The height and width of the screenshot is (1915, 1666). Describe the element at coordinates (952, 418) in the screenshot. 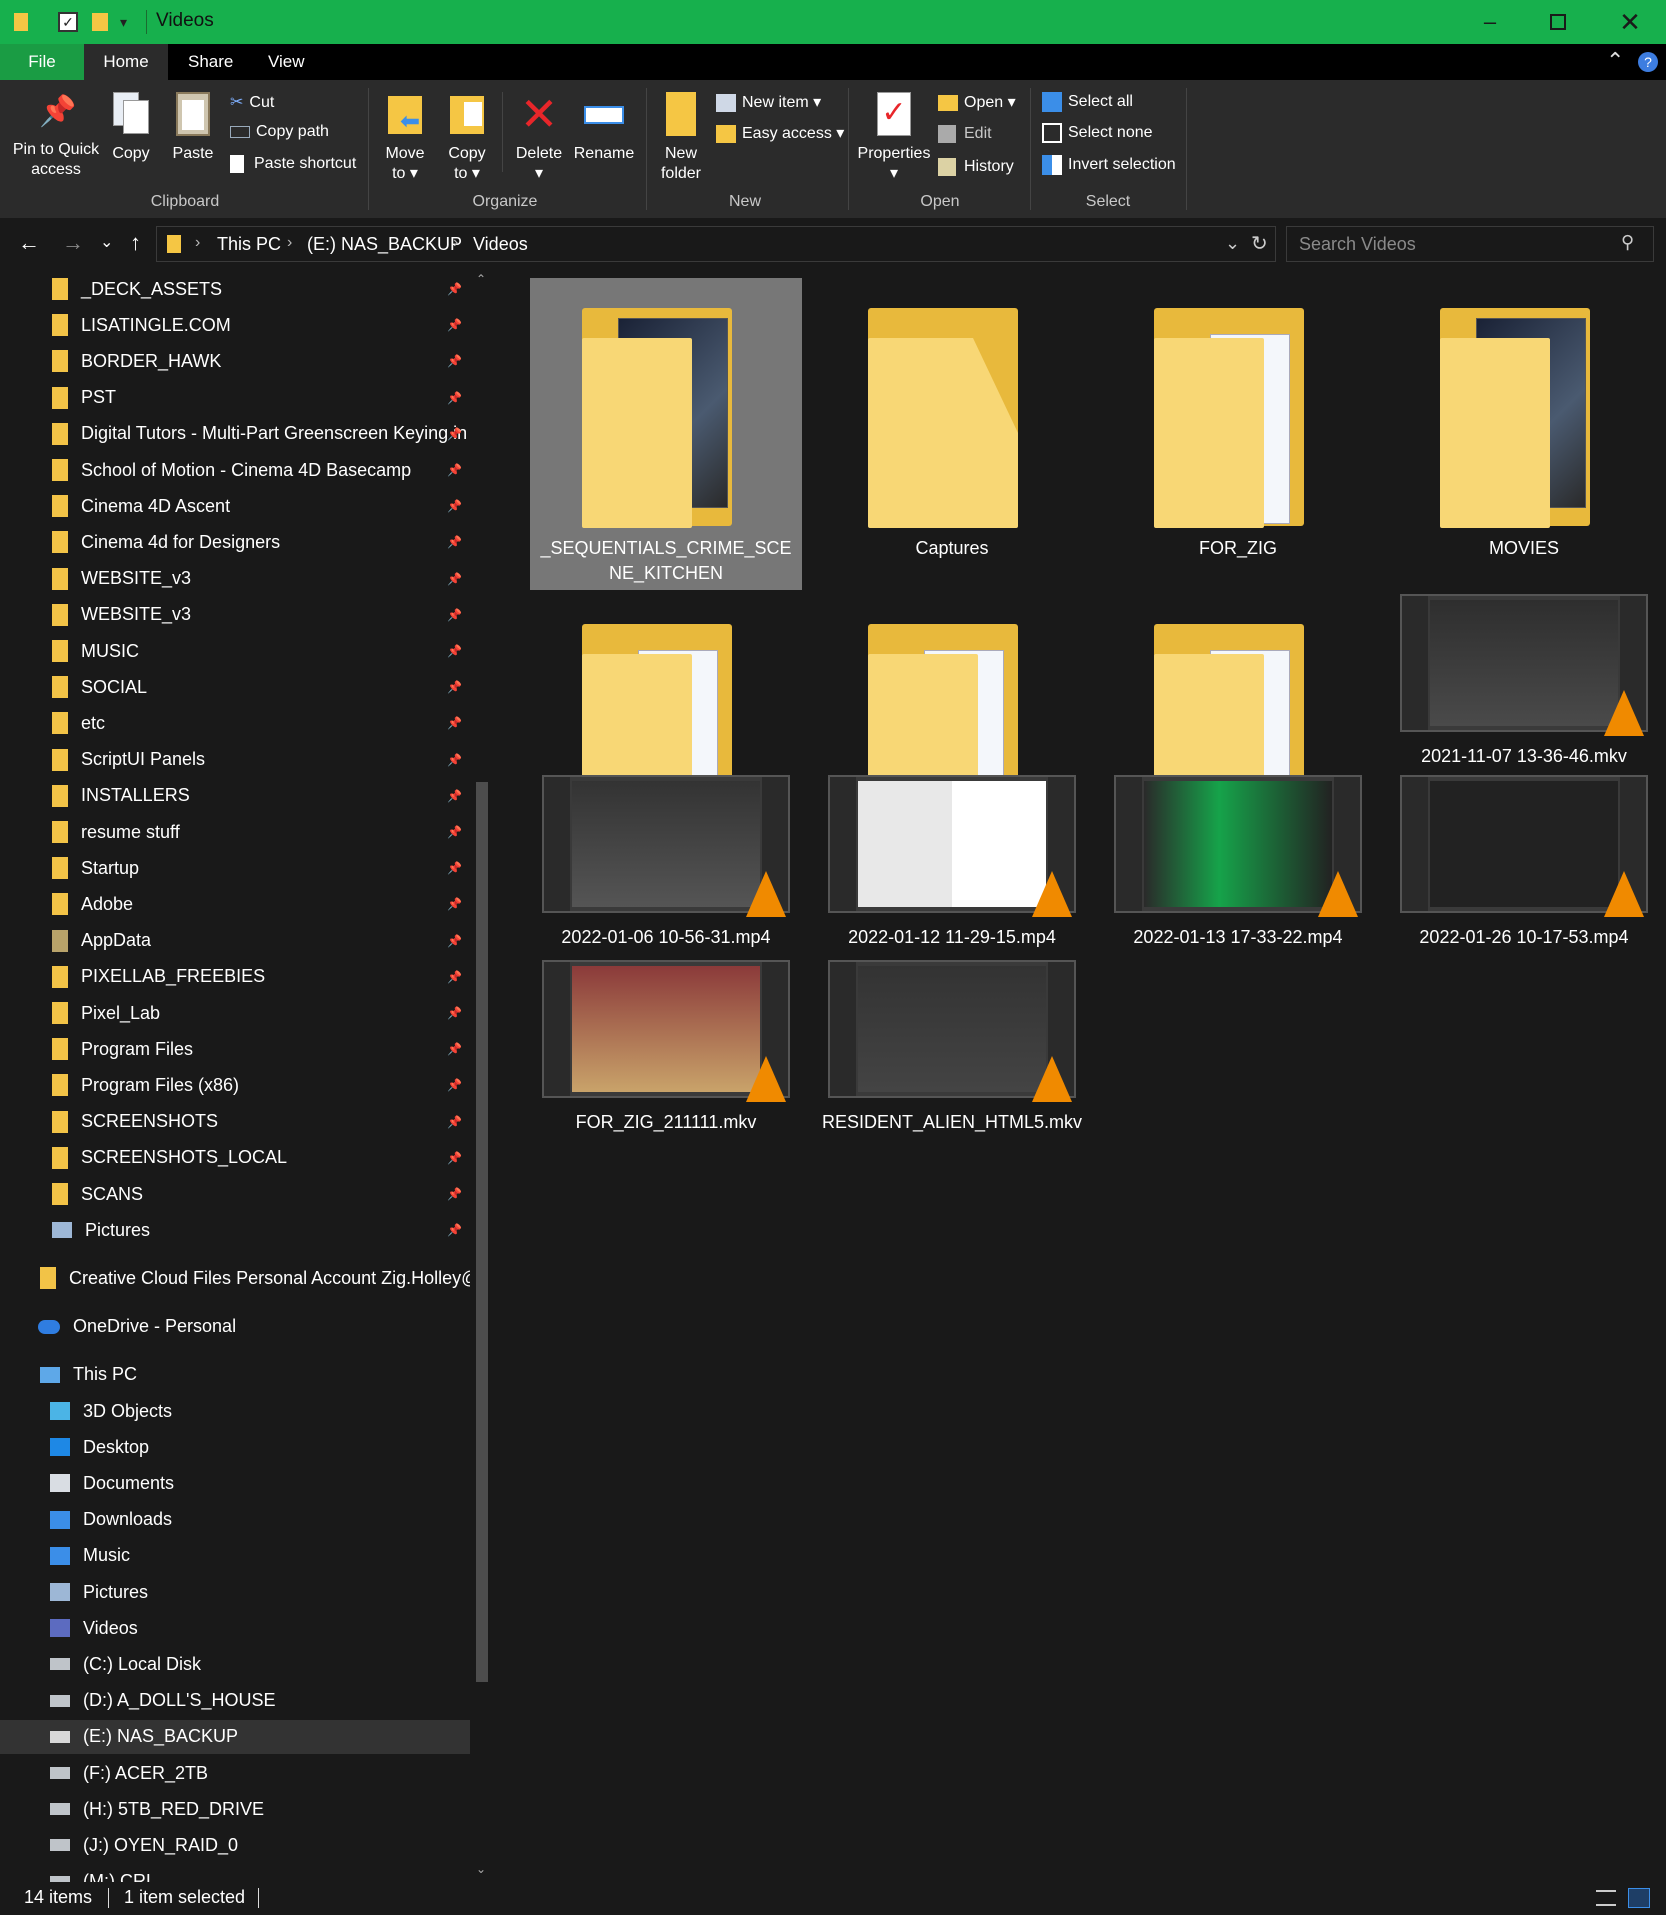

I see `folder-item: Captures` at that location.